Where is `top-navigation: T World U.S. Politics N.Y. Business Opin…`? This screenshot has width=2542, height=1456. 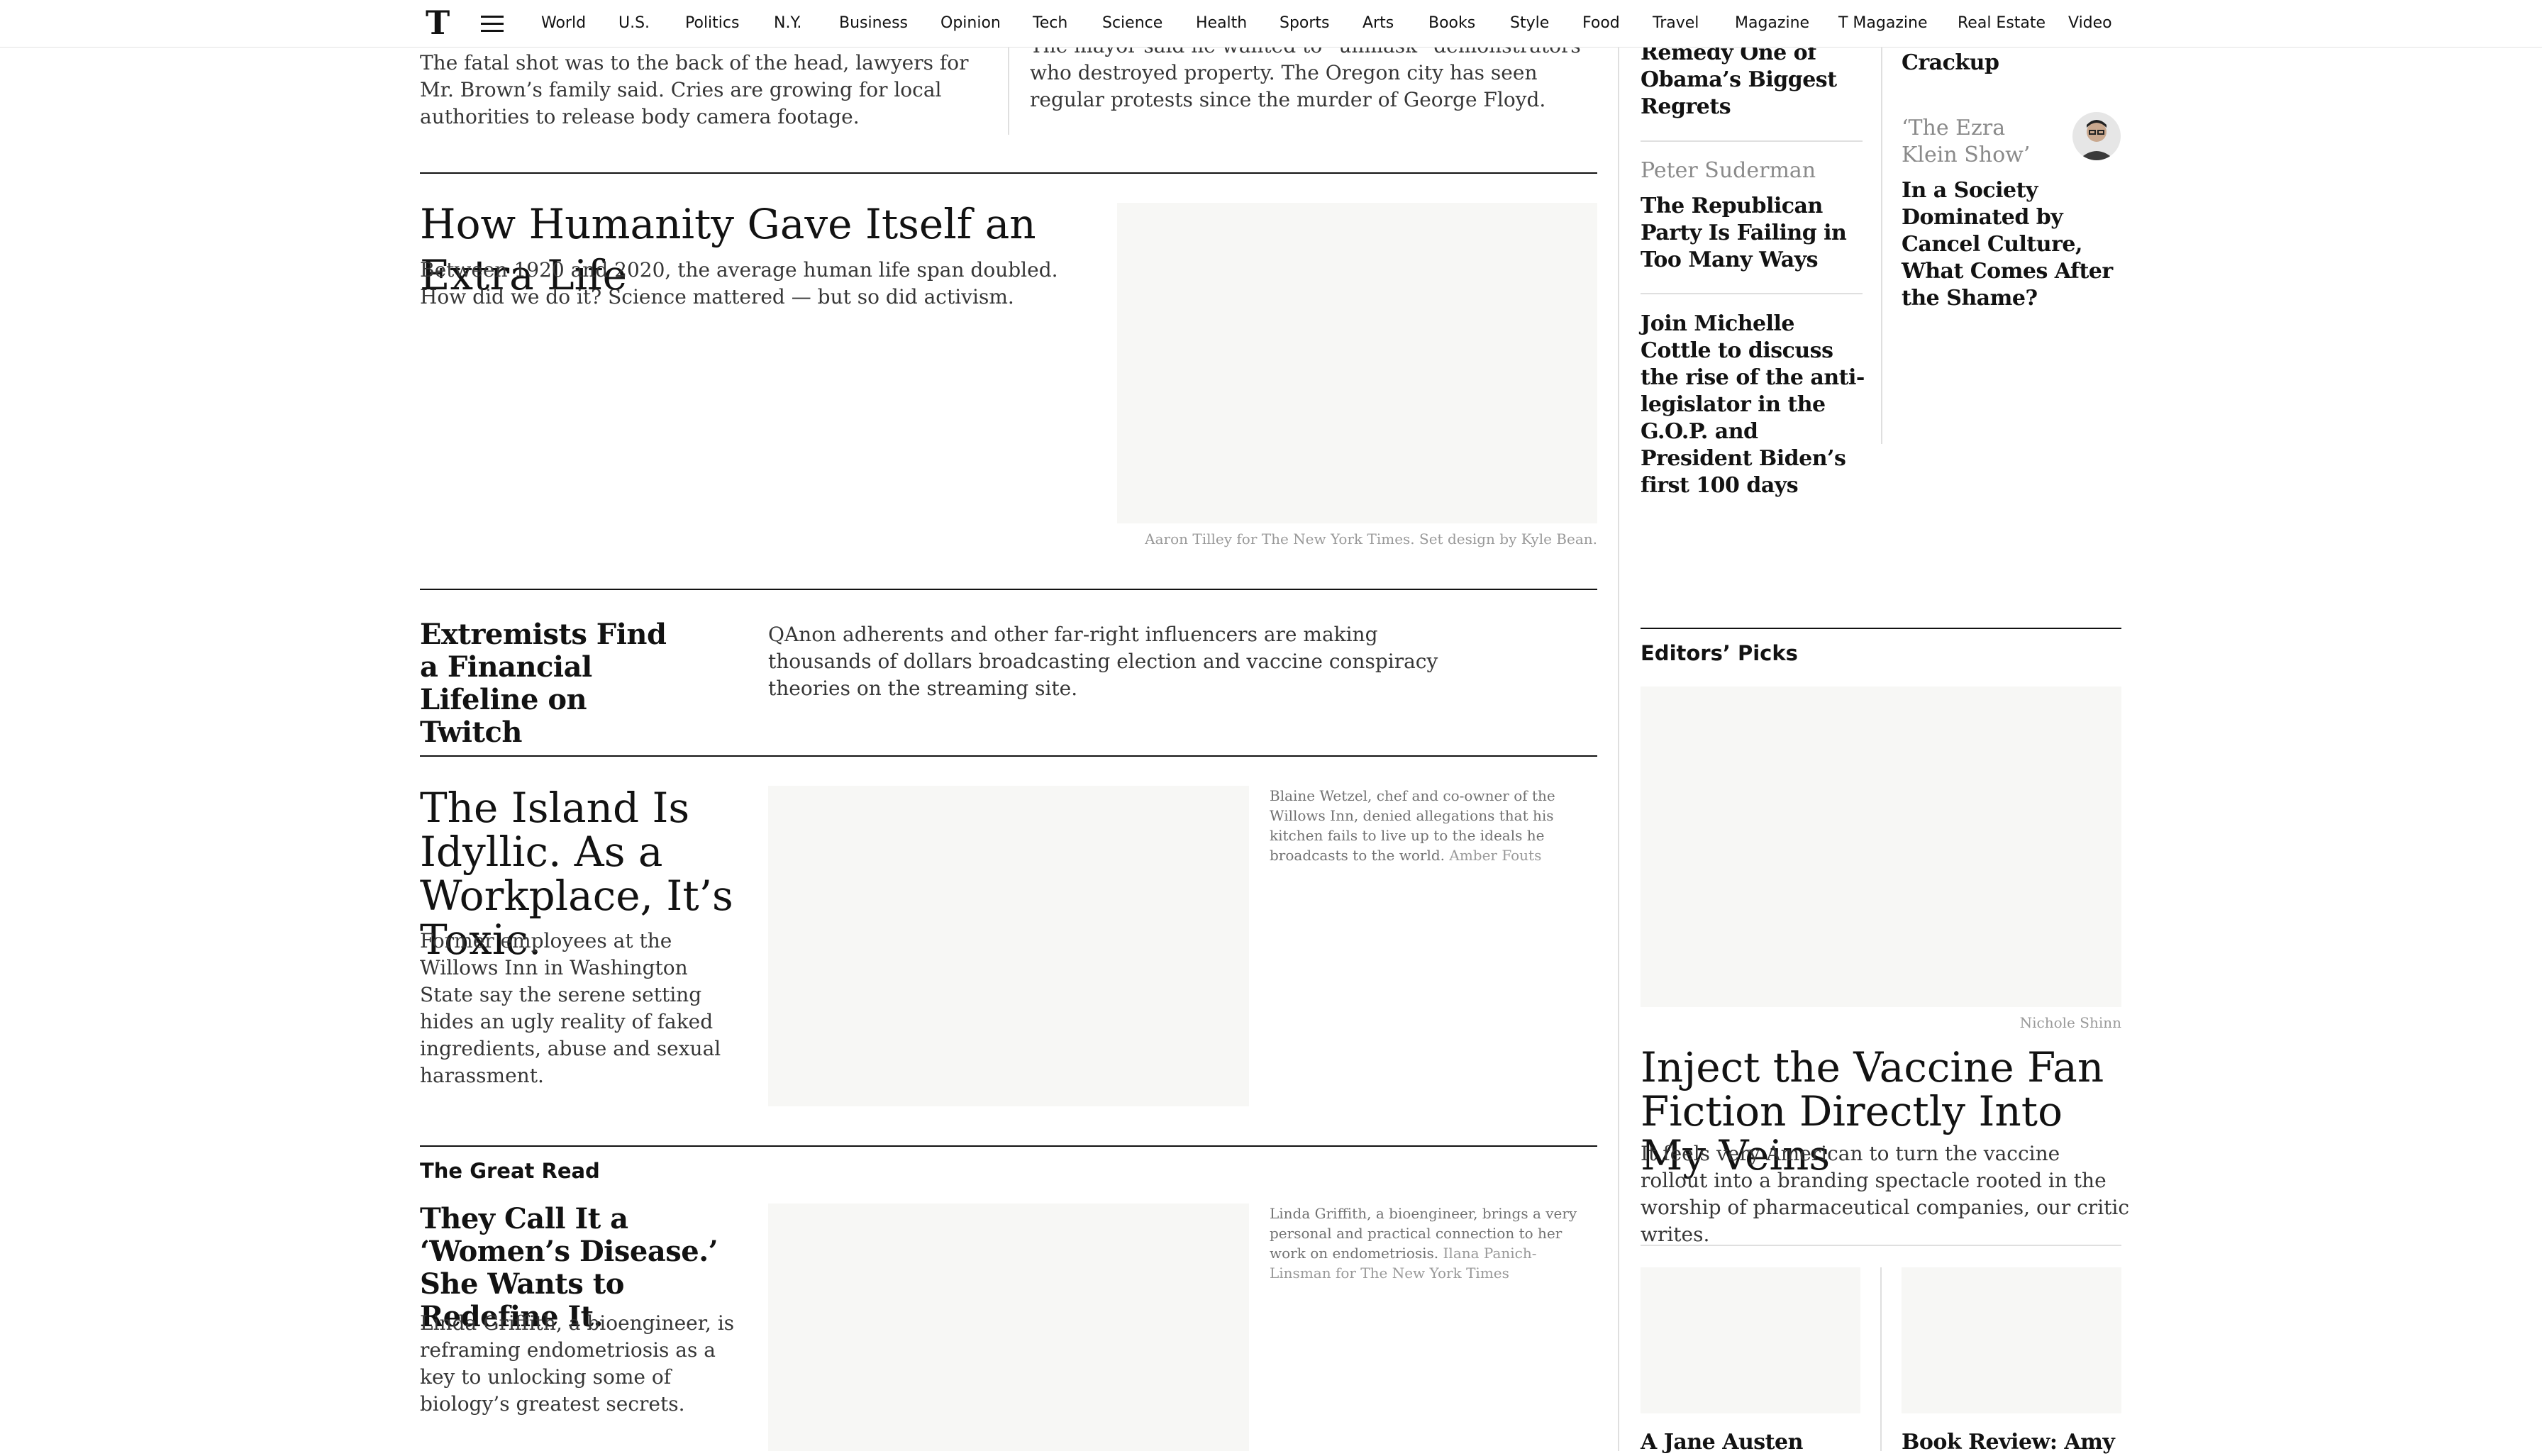
top-navigation: T World U.S. Politics N.Y. Business Opin… is located at coordinates (1271, 24).